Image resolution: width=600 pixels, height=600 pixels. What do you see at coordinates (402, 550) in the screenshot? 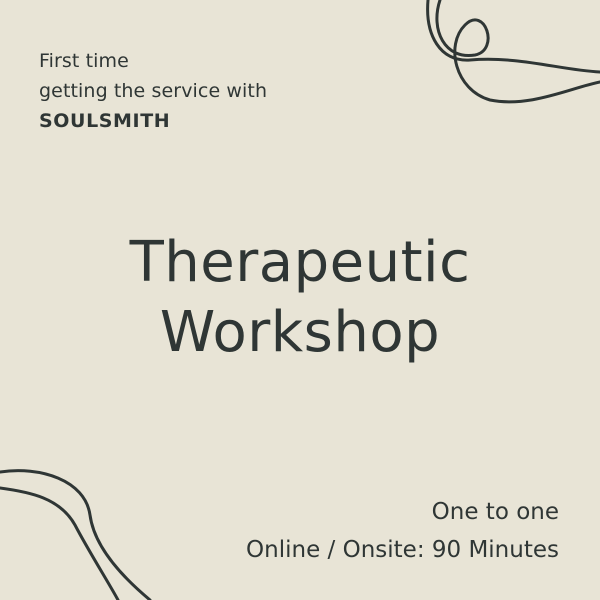
I see `session-mode-duration: Online / Onsite: 90 Minutes` at bounding box center [402, 550].